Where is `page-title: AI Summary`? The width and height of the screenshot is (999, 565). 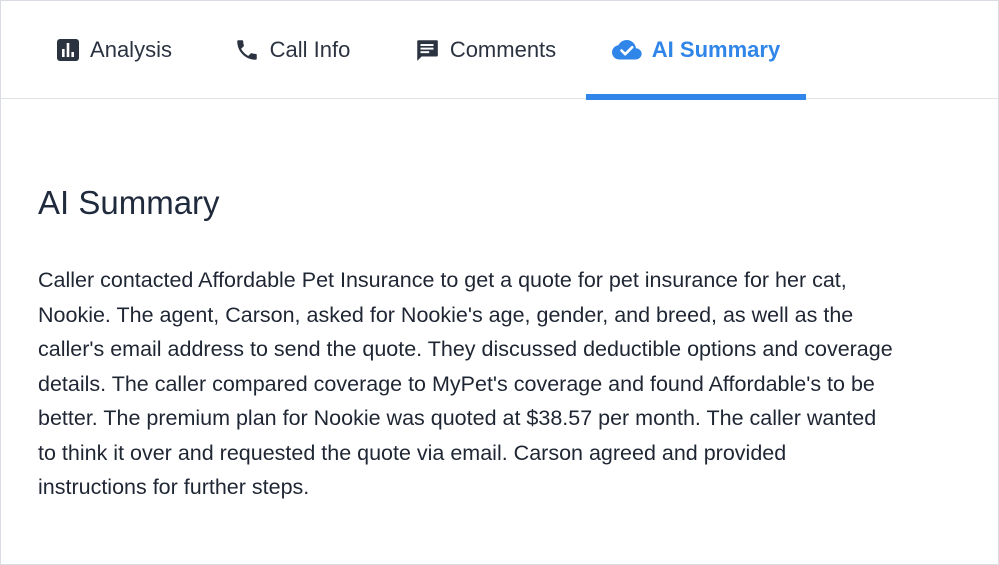
page-title: AI Summary is located at coordinates (129, 202).